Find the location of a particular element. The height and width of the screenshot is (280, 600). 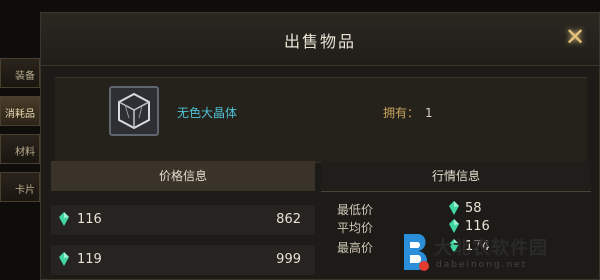

side-tab-cards: 卡片 is located at coordinates (20, 187).